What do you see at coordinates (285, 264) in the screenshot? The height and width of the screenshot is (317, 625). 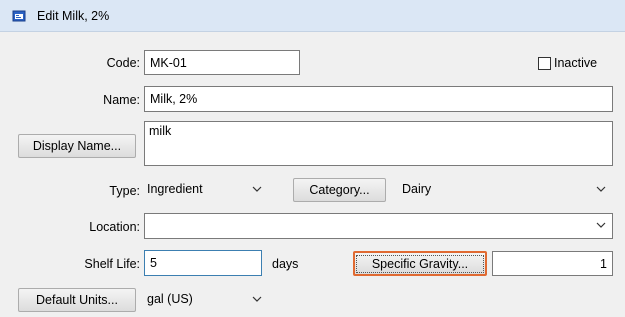 I see `shelf-life-unit: days` at bounding box center [285, 264].